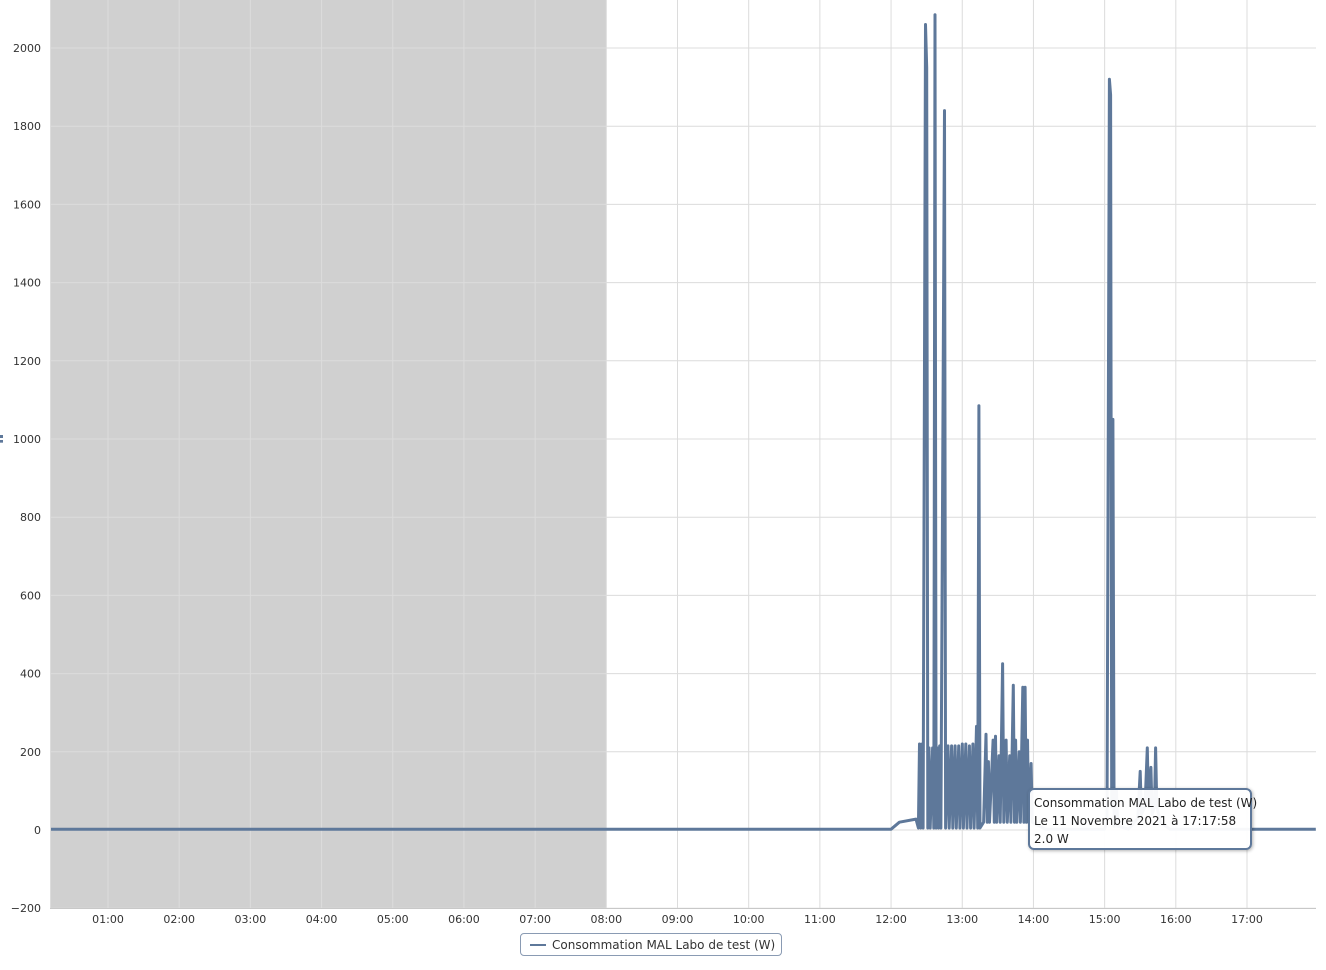  What do you see at coordinates (26, 908) in the screenshot?
I see `y-tick-label: −200` at bounding box center [26, 908].